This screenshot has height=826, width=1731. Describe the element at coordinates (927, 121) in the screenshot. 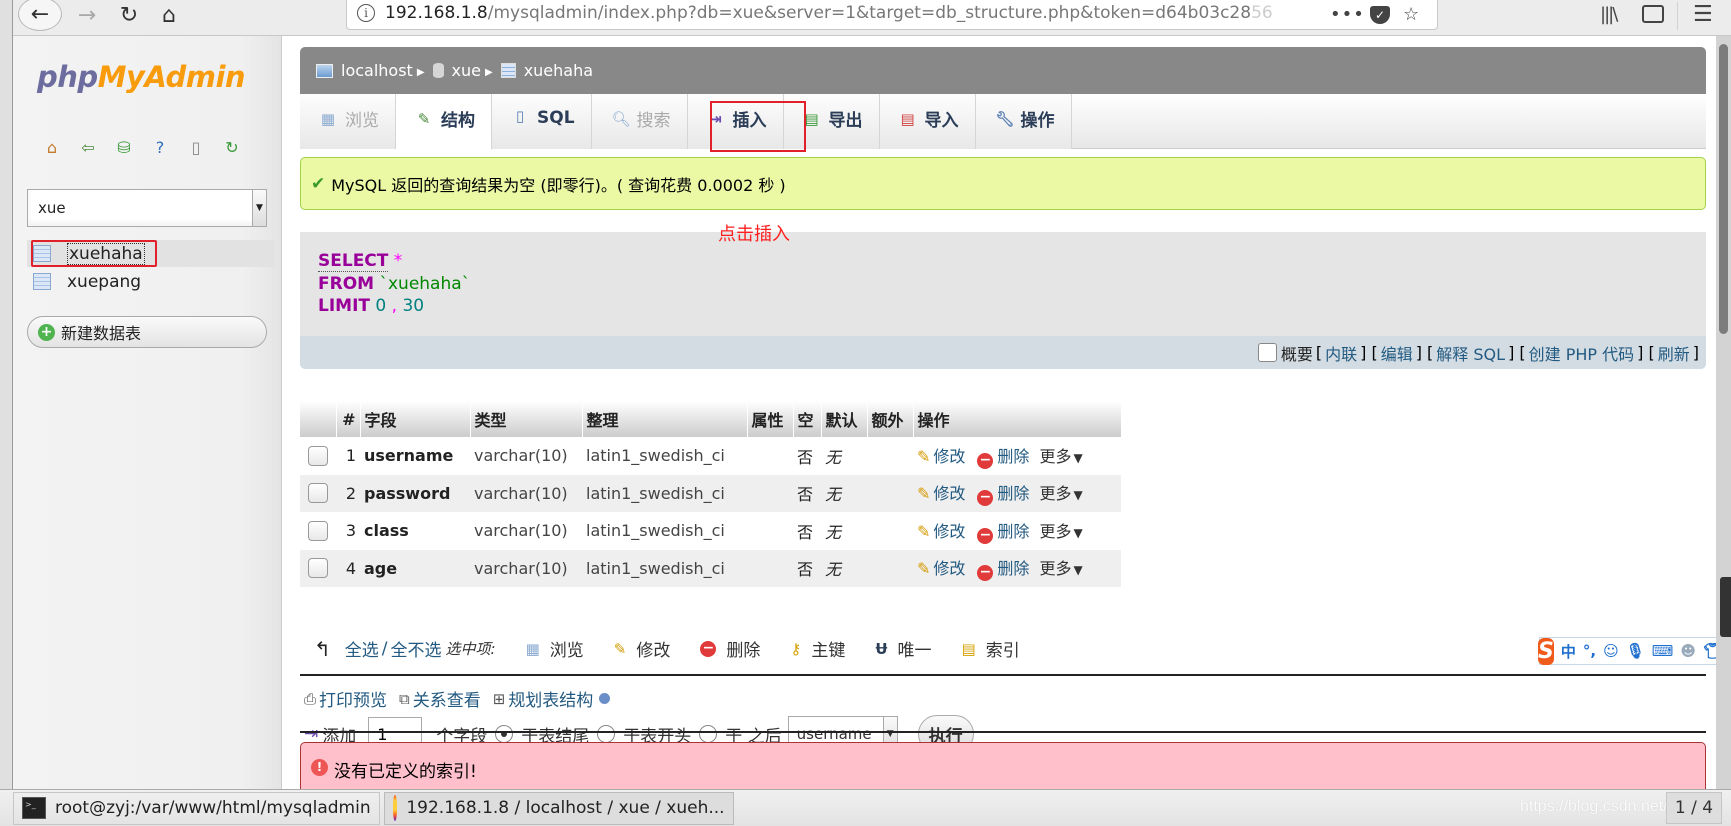

I see `tab-import: ▤ 导入` at that location.